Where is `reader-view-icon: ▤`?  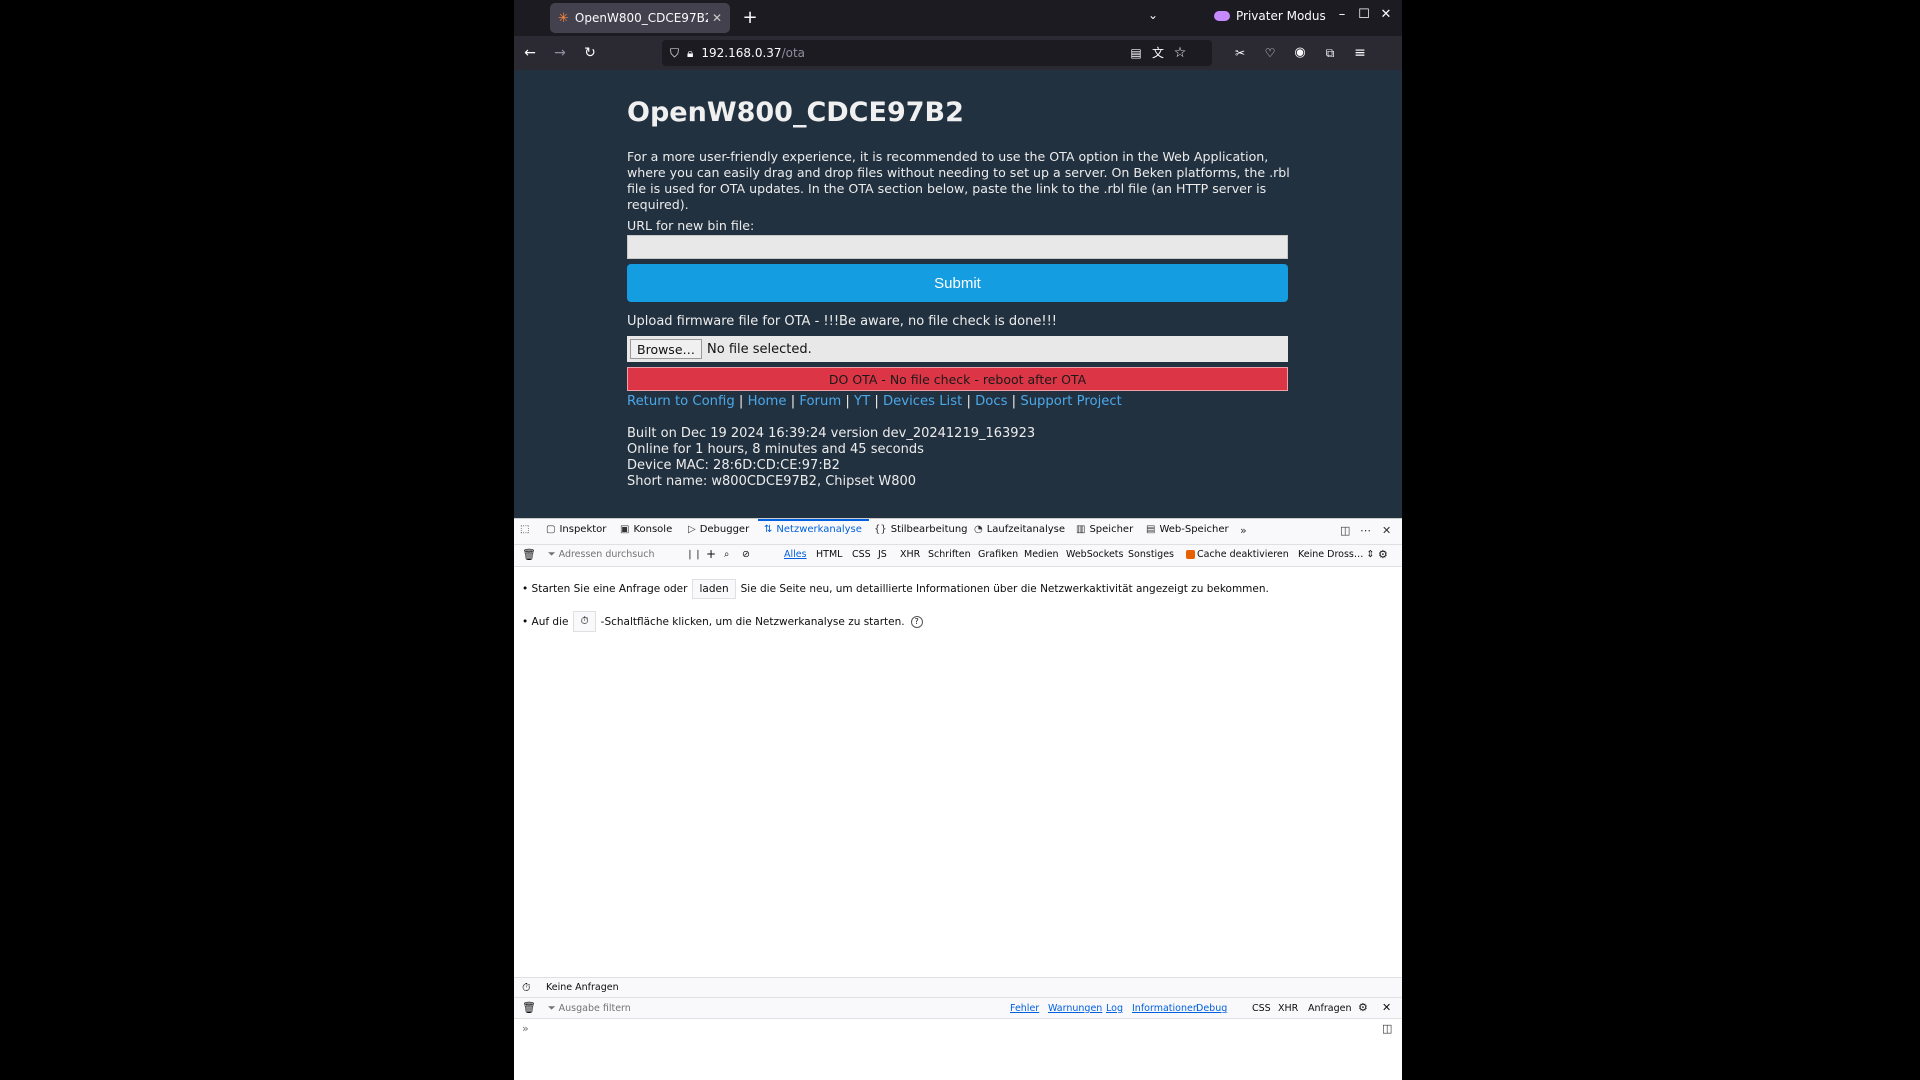
reader-view-icon: ▤ is located at coordinates (1136, 53).